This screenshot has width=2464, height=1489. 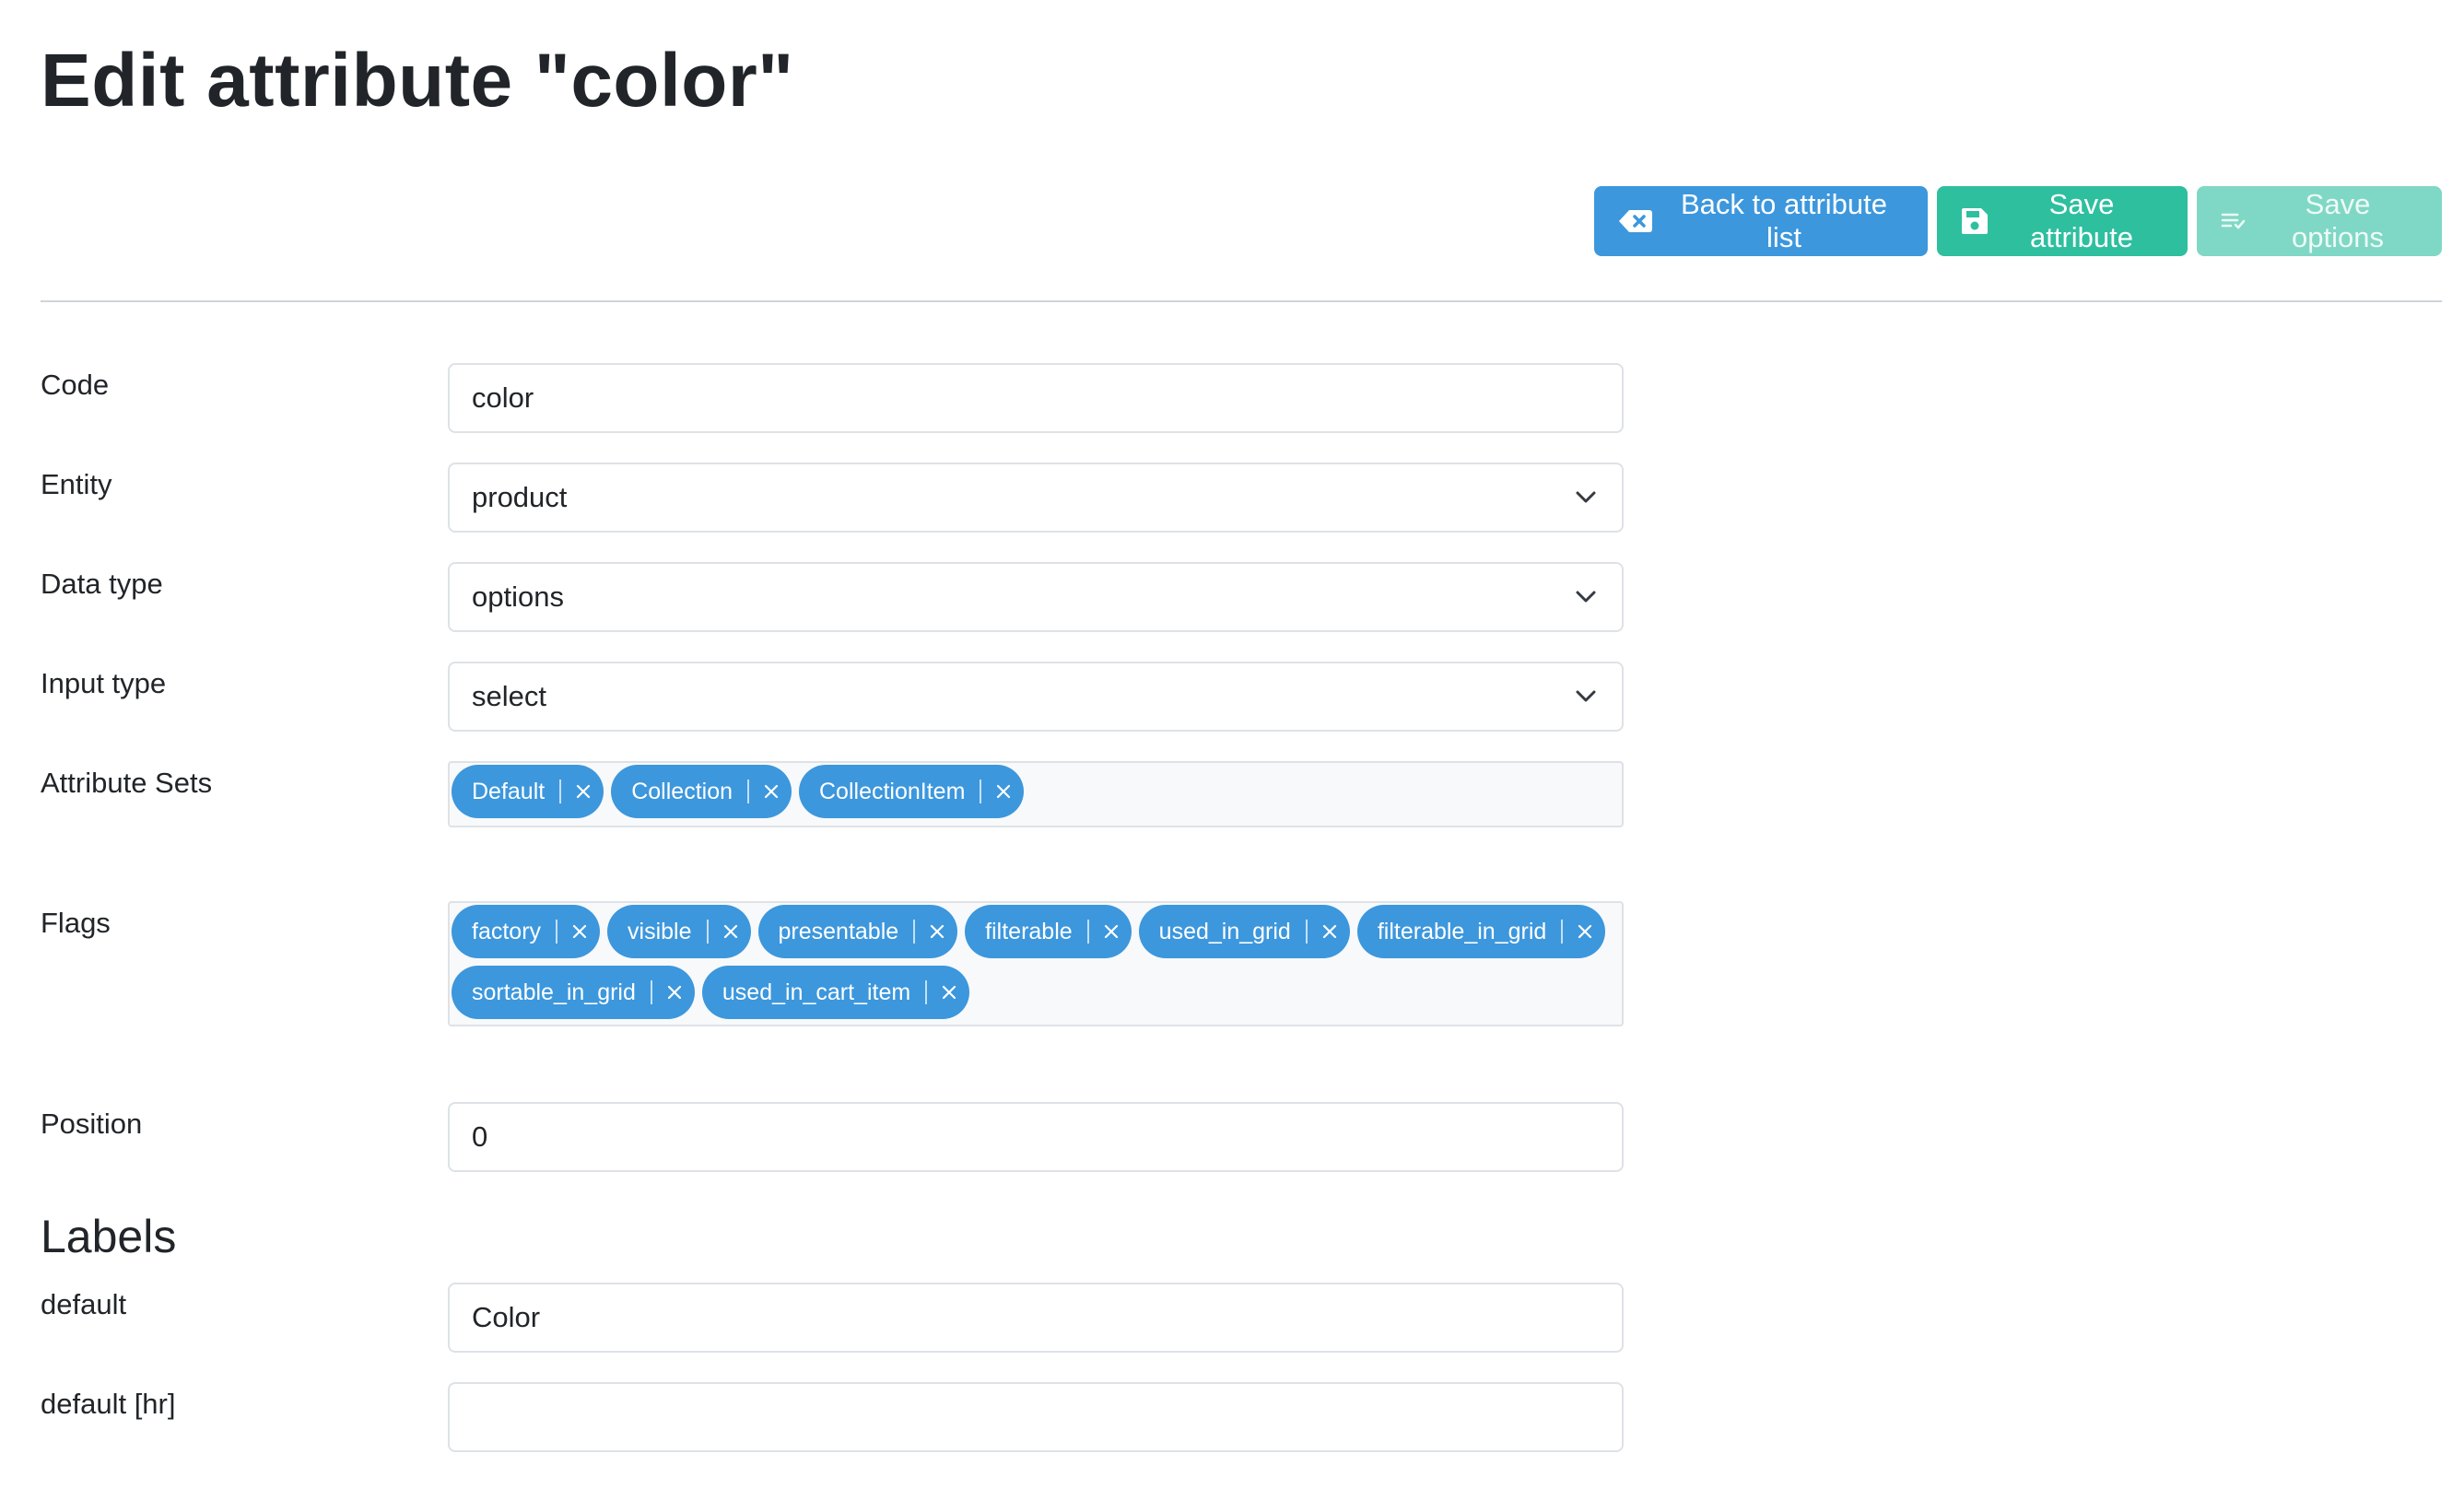 I want to click on label-default-hr-label: default [hr], so click(x=108, y=1404).